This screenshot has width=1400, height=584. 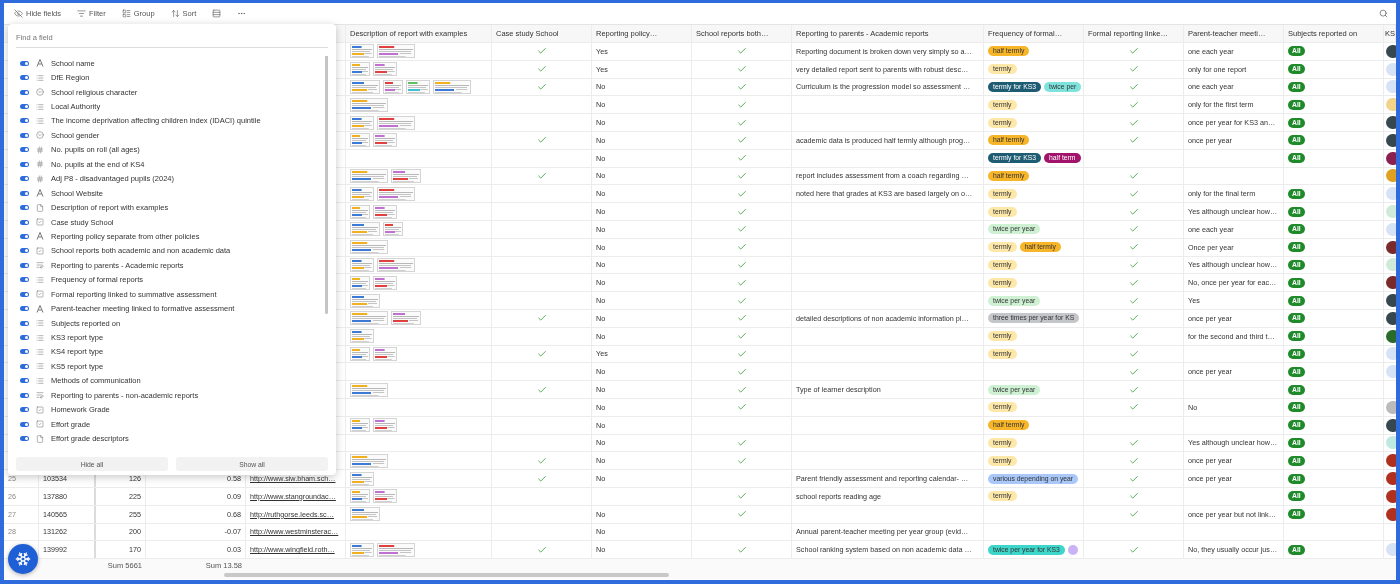 What do you see at coordinates (82, 13) in the screenshot?
I see `filter-icon` at bounding box center [82, 13].